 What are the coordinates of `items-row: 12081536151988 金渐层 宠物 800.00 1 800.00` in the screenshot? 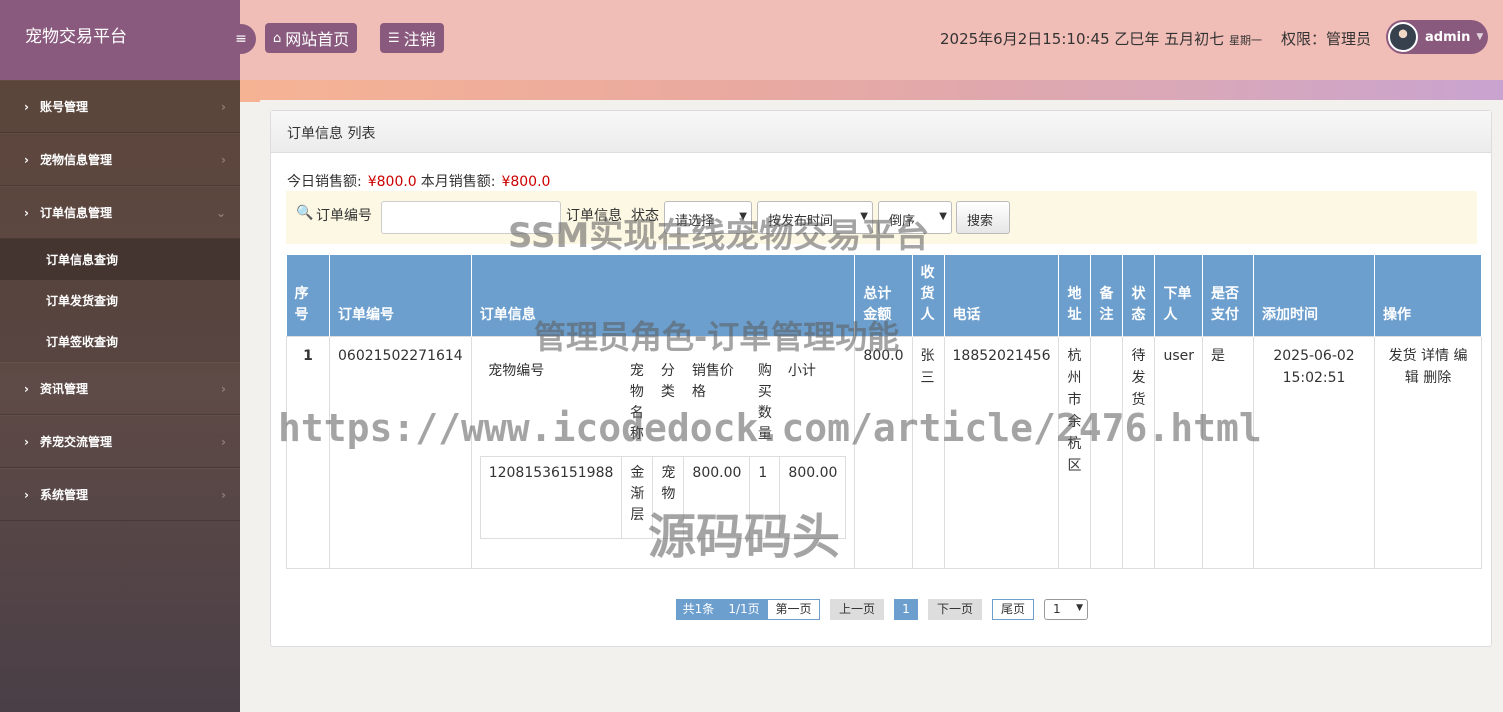 It's located at (663, 497).